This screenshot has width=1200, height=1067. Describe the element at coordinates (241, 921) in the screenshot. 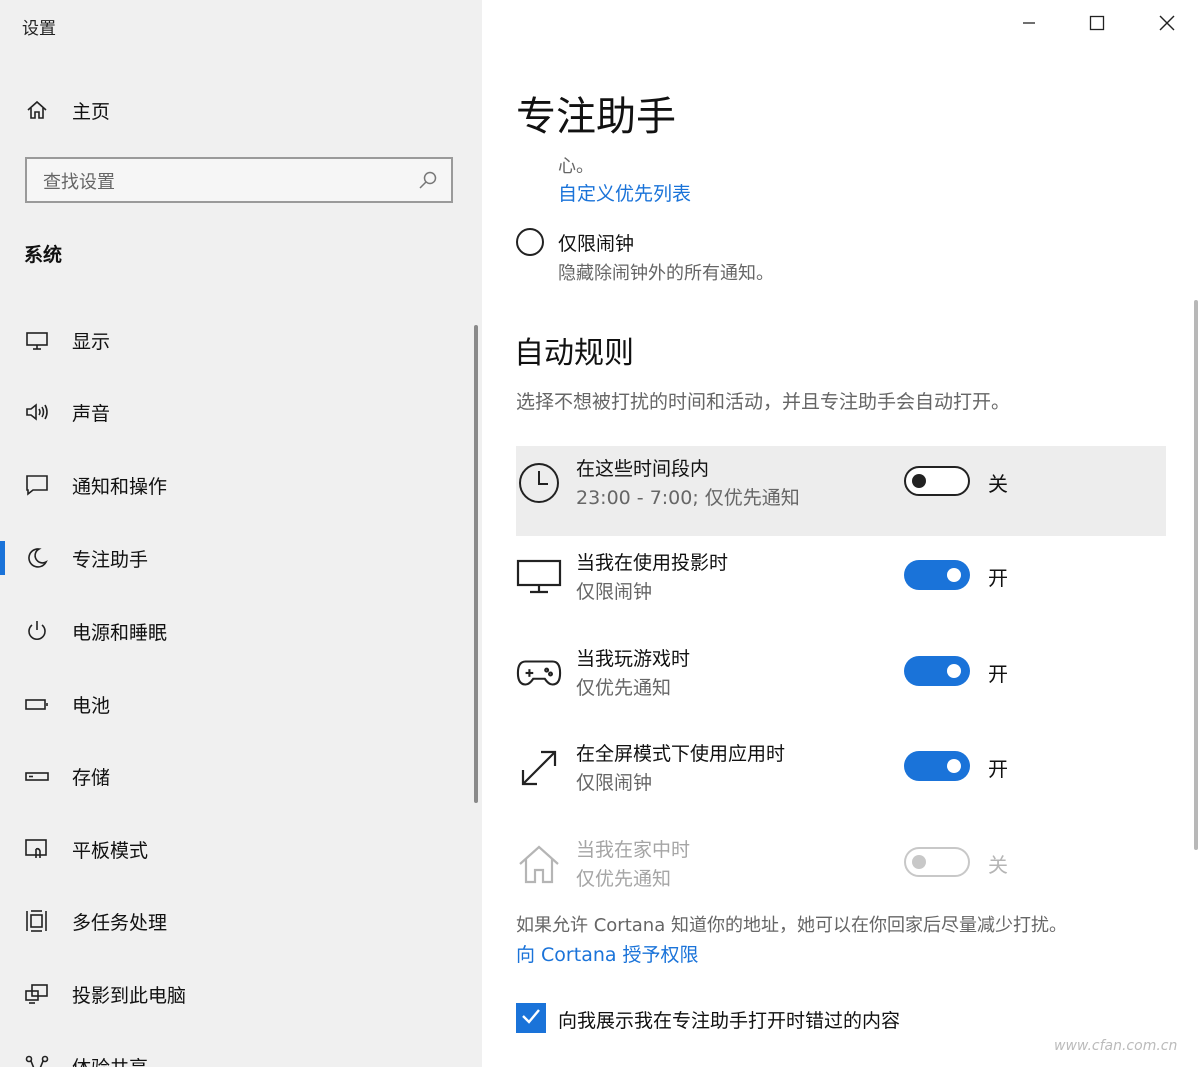

I see `sidebar-item-multitasking: 多任务处理` at that location.